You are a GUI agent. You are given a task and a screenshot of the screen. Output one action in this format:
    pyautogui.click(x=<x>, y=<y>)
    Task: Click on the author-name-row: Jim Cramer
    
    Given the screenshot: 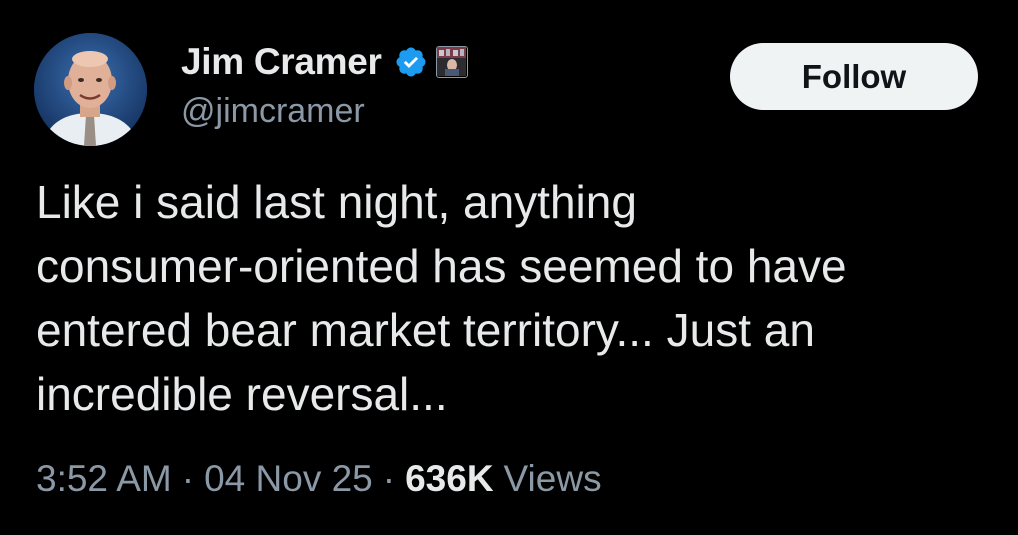 What is the action you would take?
    pyautogui.click(x=324, y=62)
    